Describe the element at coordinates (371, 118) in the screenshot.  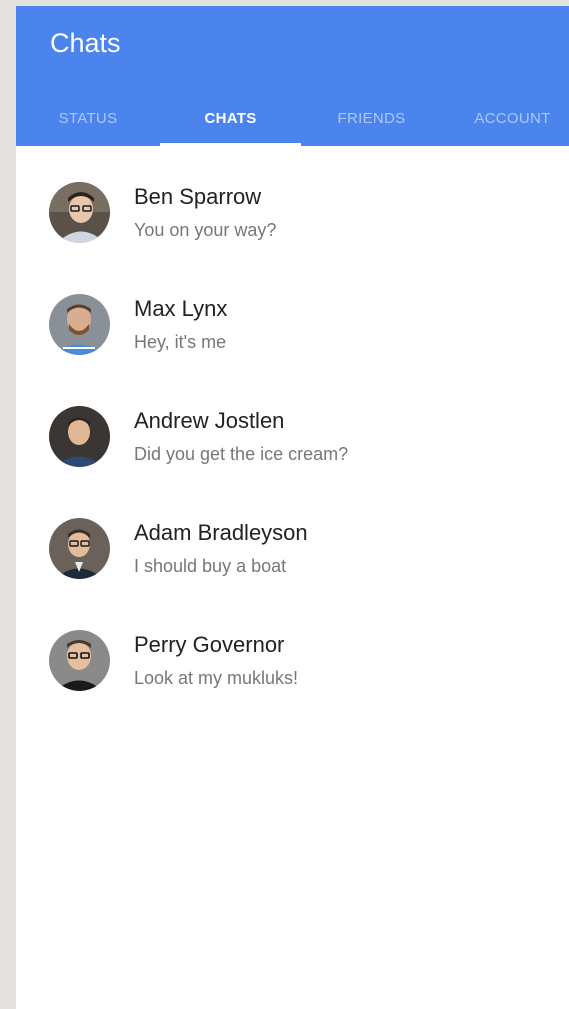
I see `tab-friends: FRIENDS` at that location.